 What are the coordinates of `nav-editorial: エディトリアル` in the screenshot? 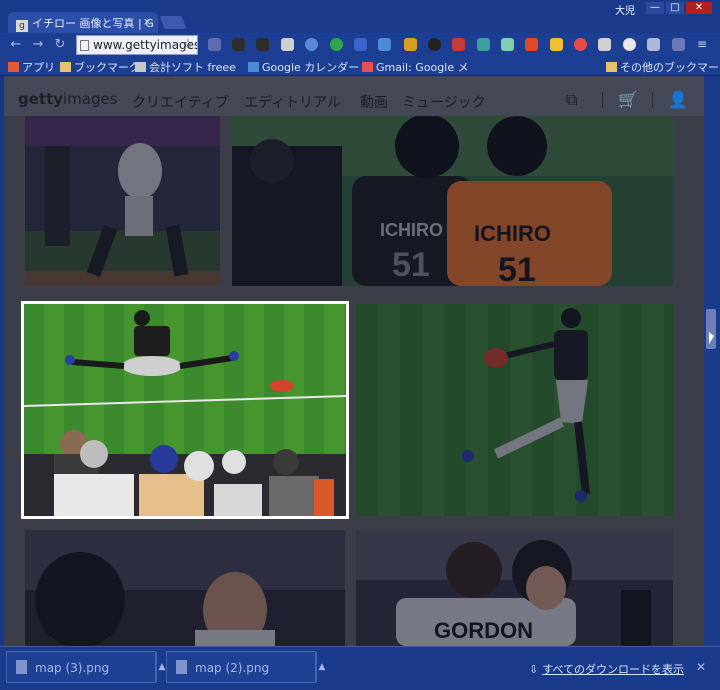 It's located at (292, 102).